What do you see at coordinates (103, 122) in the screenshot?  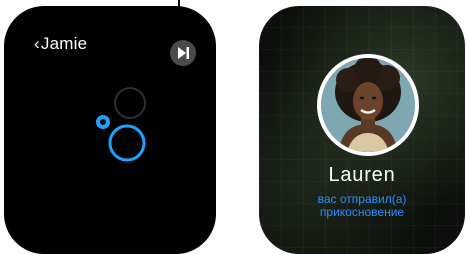 I see `sketch-circle-small` at bounding box center [103, 122].